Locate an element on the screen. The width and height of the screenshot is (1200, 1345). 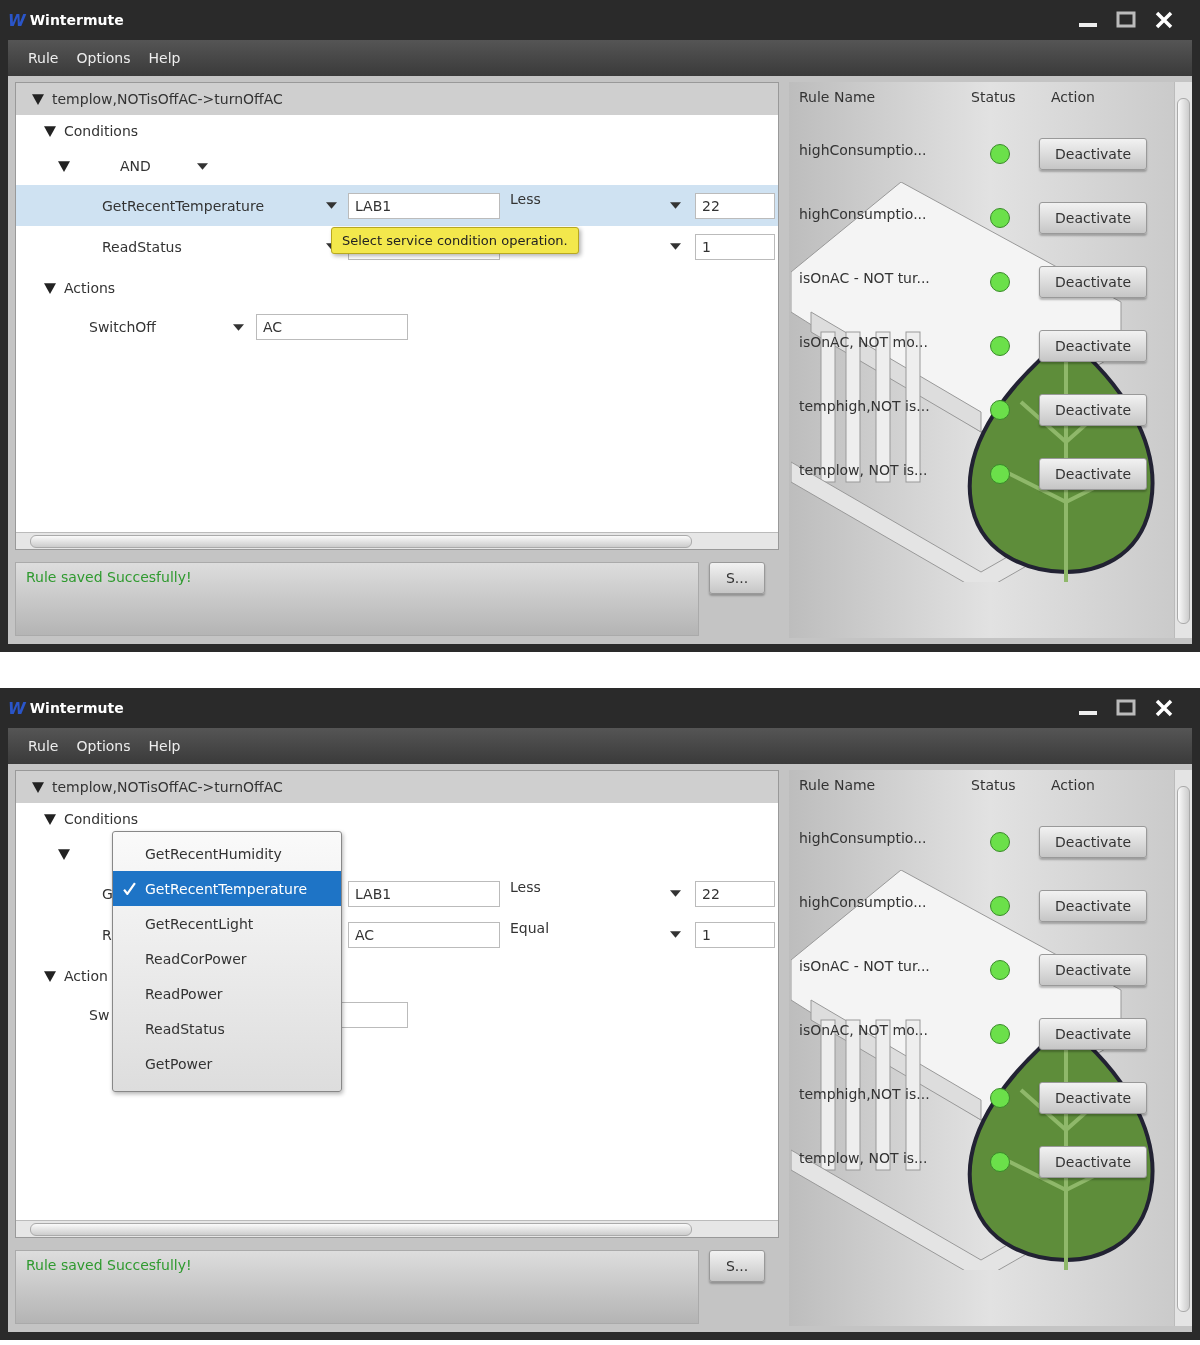
dropdown-item: ReadCorPower is located at coordinates (227, 958).